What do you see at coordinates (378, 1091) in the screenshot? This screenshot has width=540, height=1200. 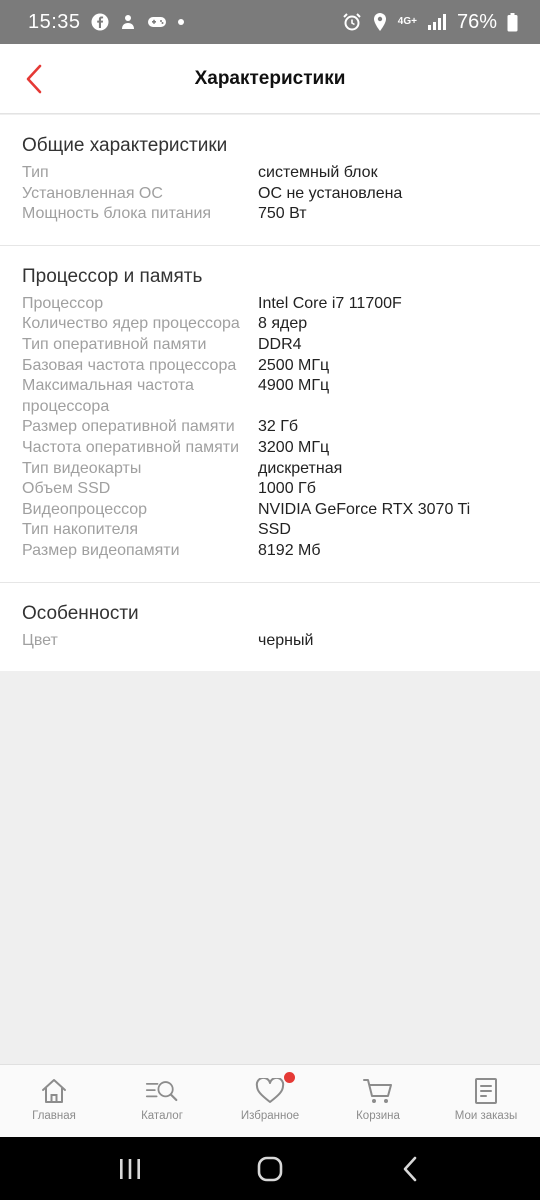 I see `cart-icon` at bounding box center [378, 1091].